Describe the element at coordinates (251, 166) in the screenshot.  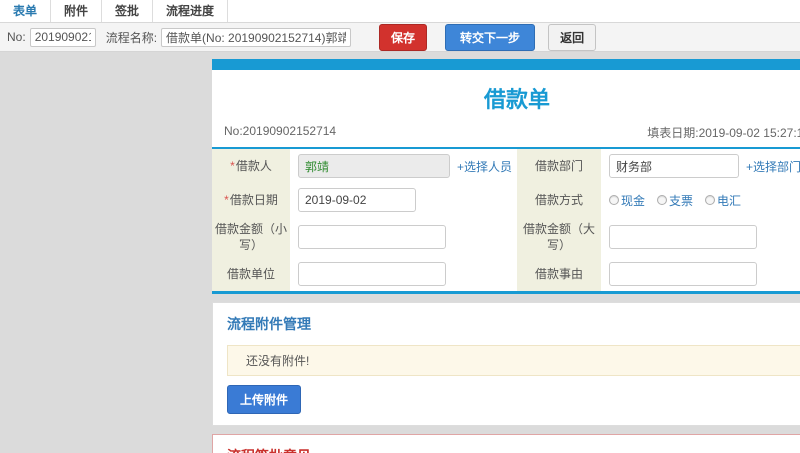
I see `borrower-label: *借款人` at that location.